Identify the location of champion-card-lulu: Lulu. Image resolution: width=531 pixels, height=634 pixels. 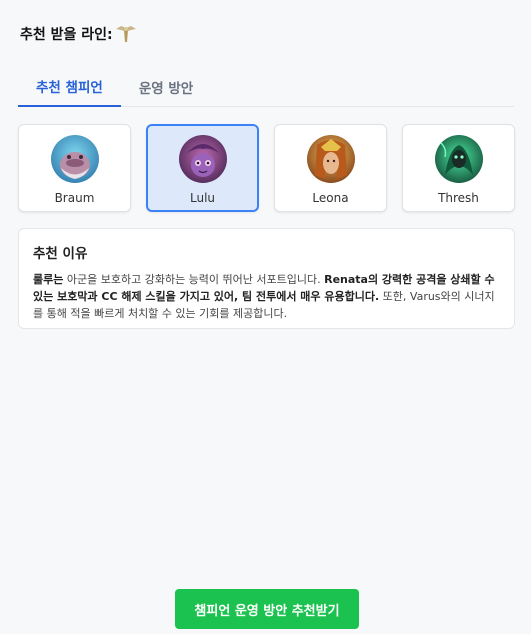
(202, 168).